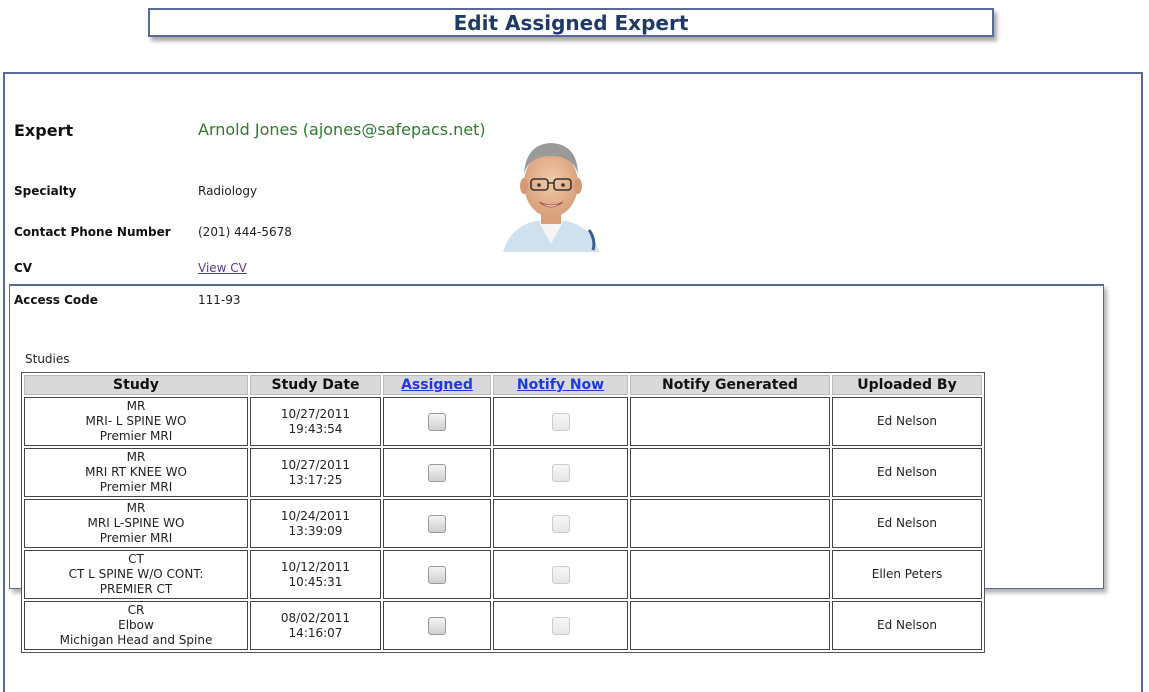 The height and width of the screenshot is (692, 1149). What do you see at coordinates (315, 632) in the screenshot?
I see `study-time: 14:16:07` at bounding box center [315, 632].